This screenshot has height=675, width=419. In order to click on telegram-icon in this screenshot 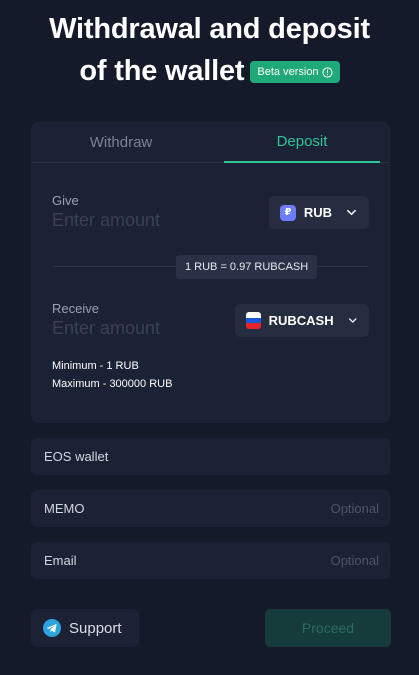, I will do `click(52, 628)`.